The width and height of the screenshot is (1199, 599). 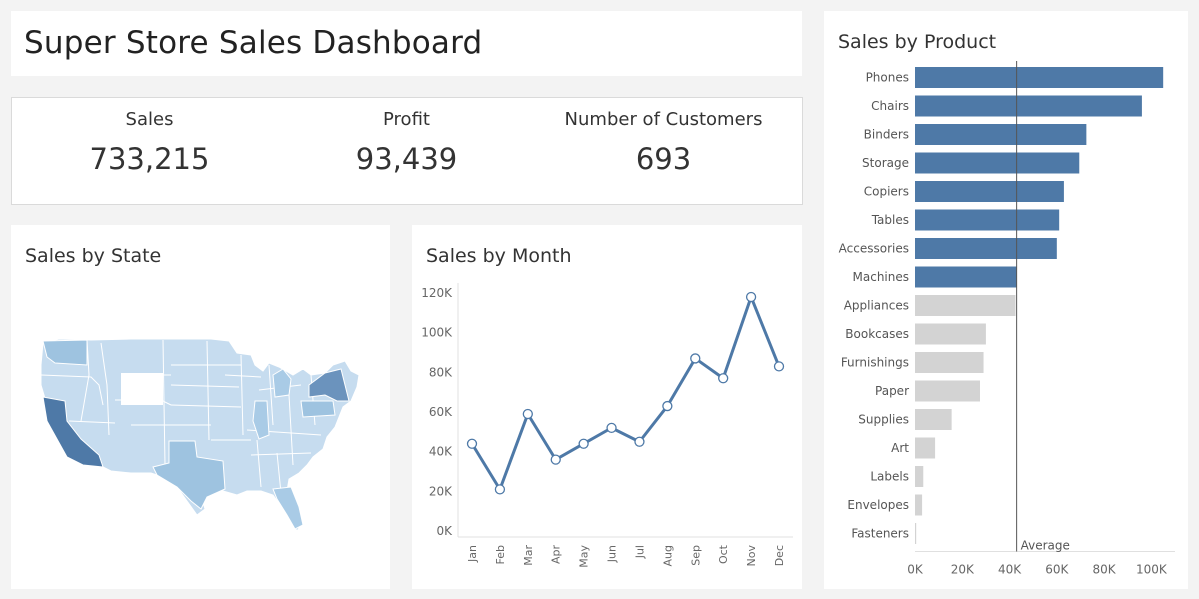 What do you see at coordinates (915, 570) in the screenshot?
I see `x-tick-label: 0K` at bounding box center [915, 570].